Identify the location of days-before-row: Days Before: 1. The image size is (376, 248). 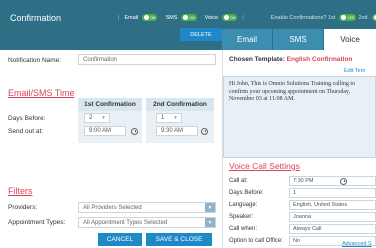
(299, 192).